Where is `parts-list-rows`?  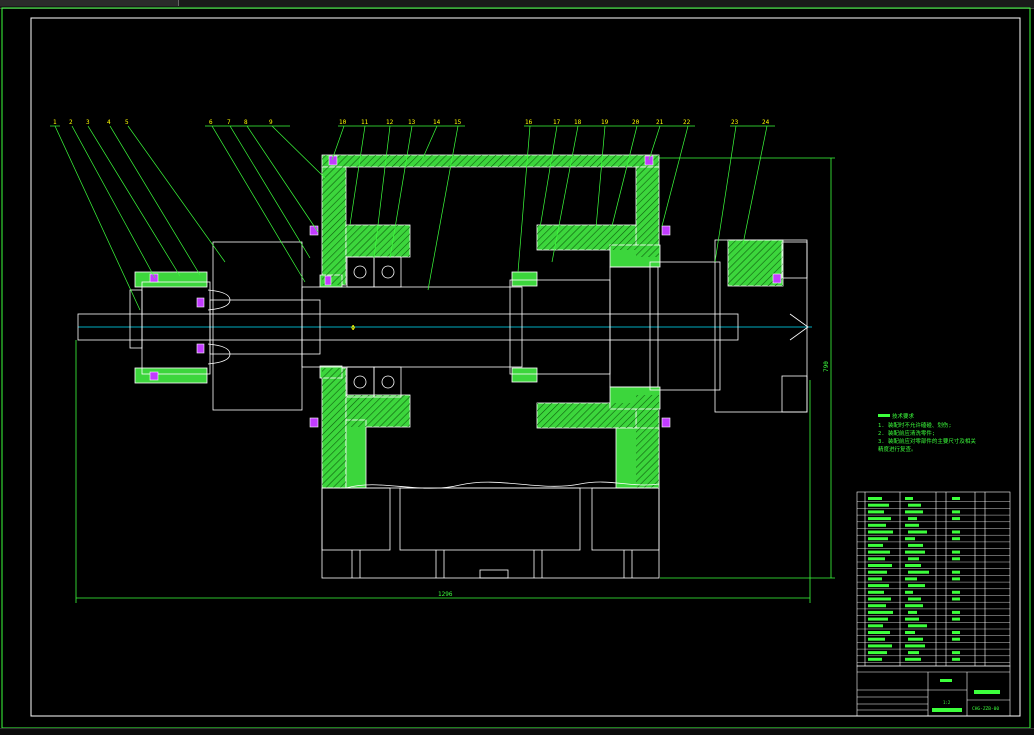 parts-list-rows is located at coordinates (933, 580).